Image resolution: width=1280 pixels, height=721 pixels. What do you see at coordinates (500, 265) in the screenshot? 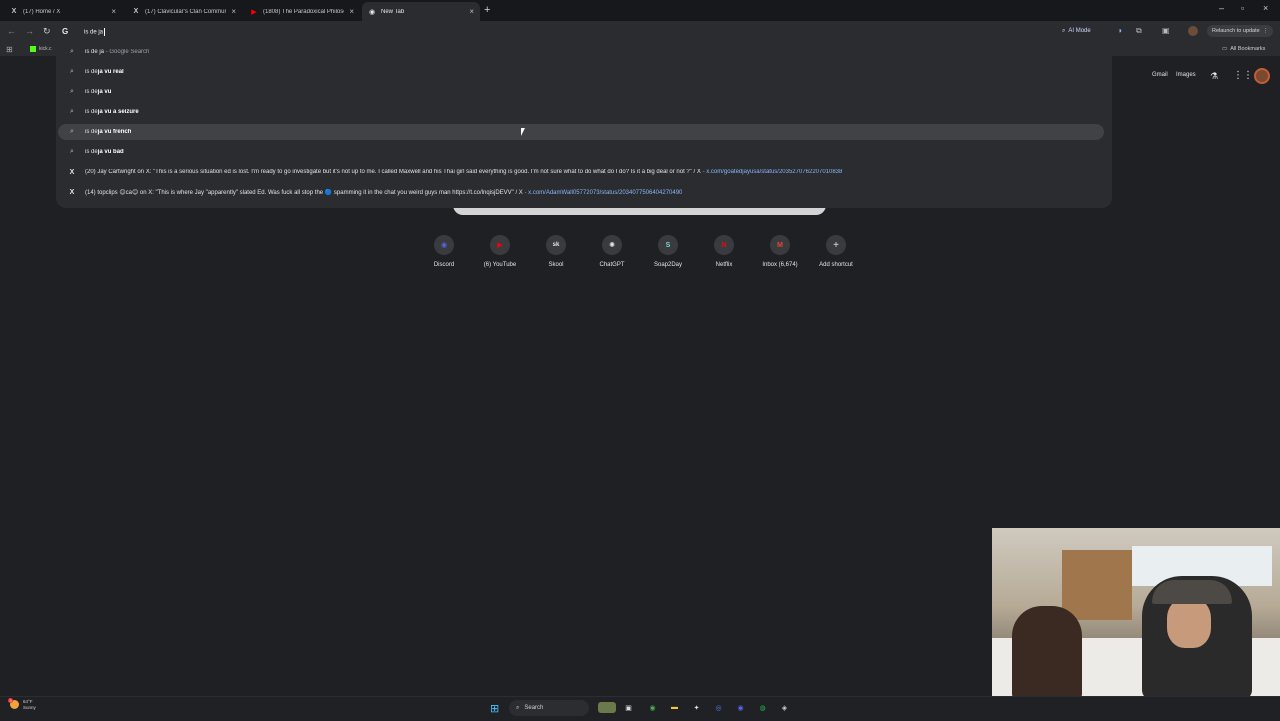
I see `shortcut-label: (6) YouTube` at bounding box center [500, 265].